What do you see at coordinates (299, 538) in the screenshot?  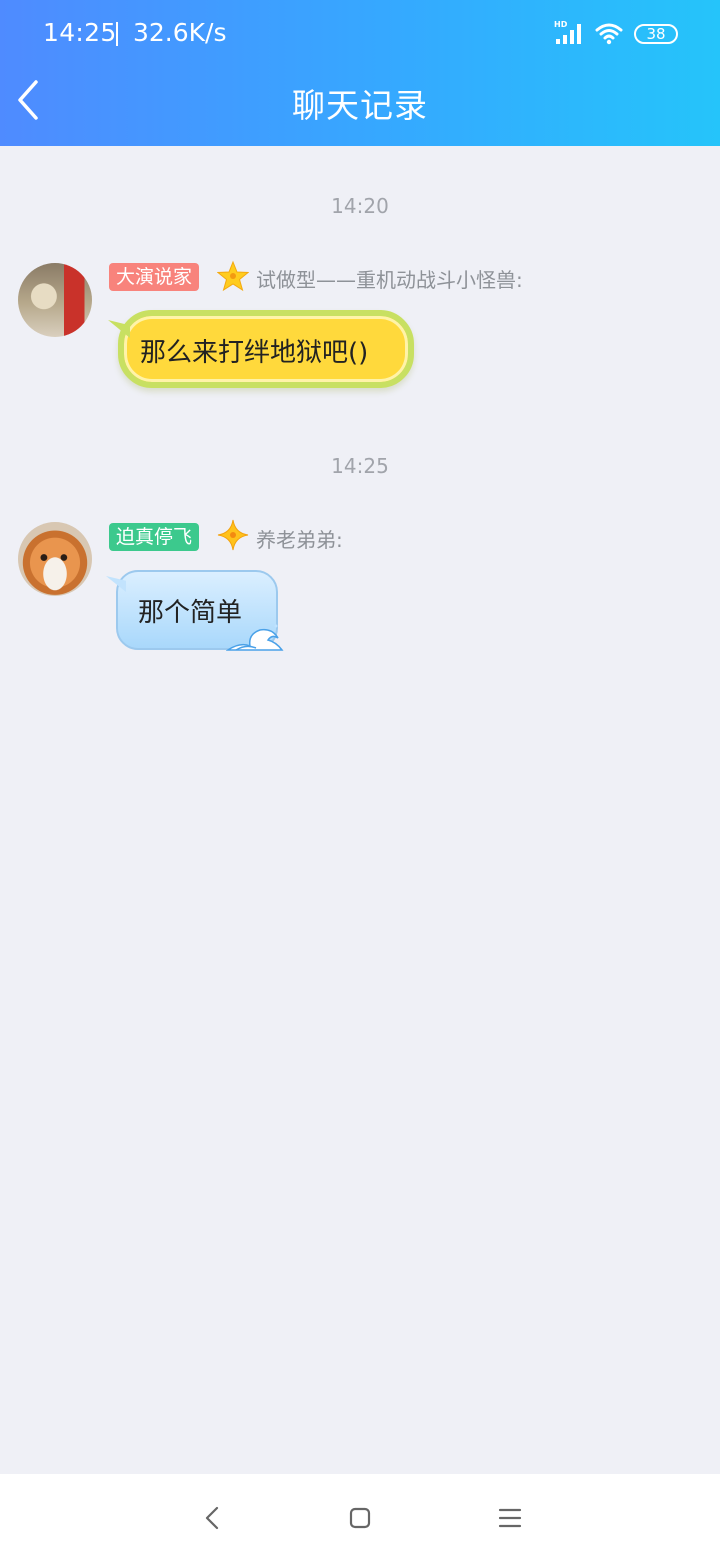 I see `sender-name: 养老弟弟:` at bounding box center [299, 538].